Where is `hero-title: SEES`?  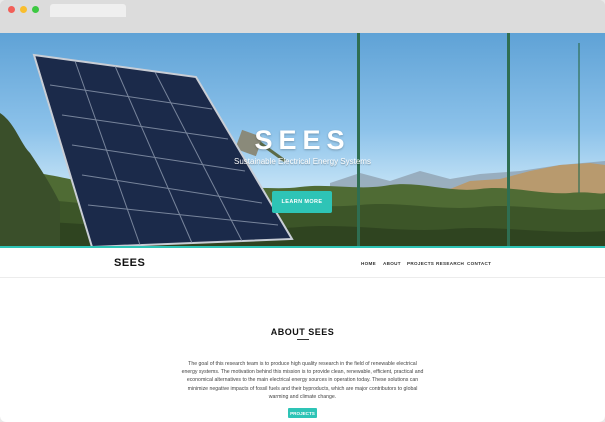
hero-title: SEES is located at coordinates (302, 140).